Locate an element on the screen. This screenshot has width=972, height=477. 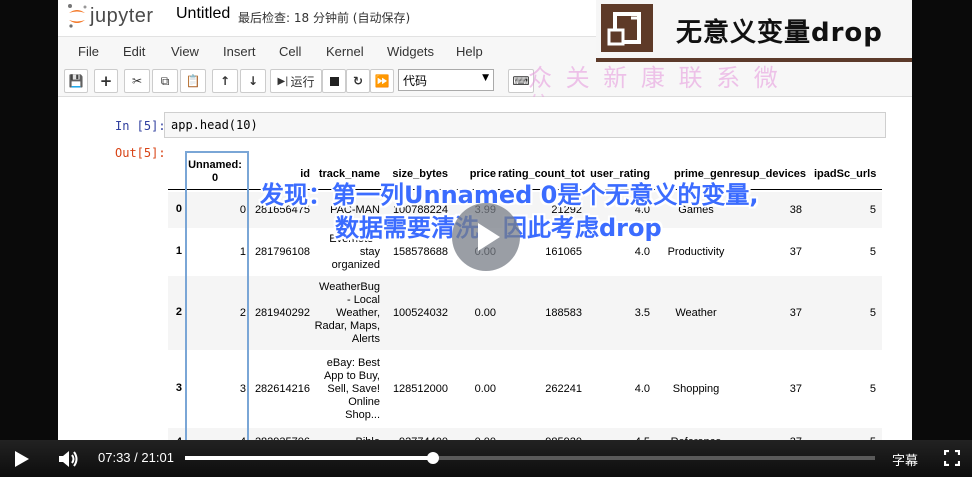
input-prompt: In [5]: is located at coordinates (140, 126).